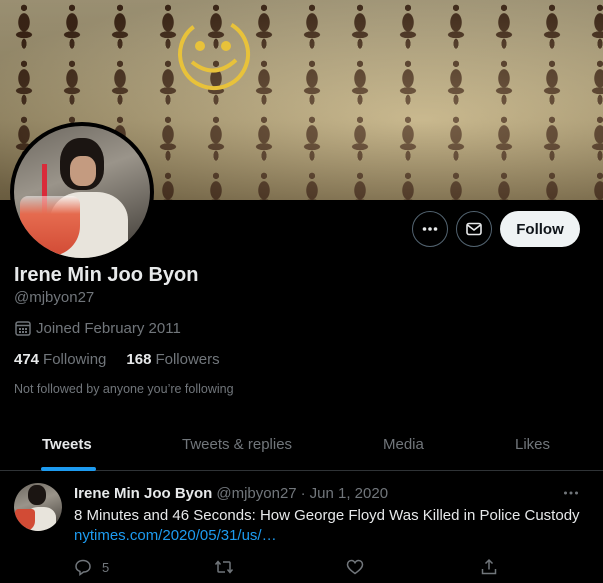  I want to click on tweet-avatar, so click(38, 507).